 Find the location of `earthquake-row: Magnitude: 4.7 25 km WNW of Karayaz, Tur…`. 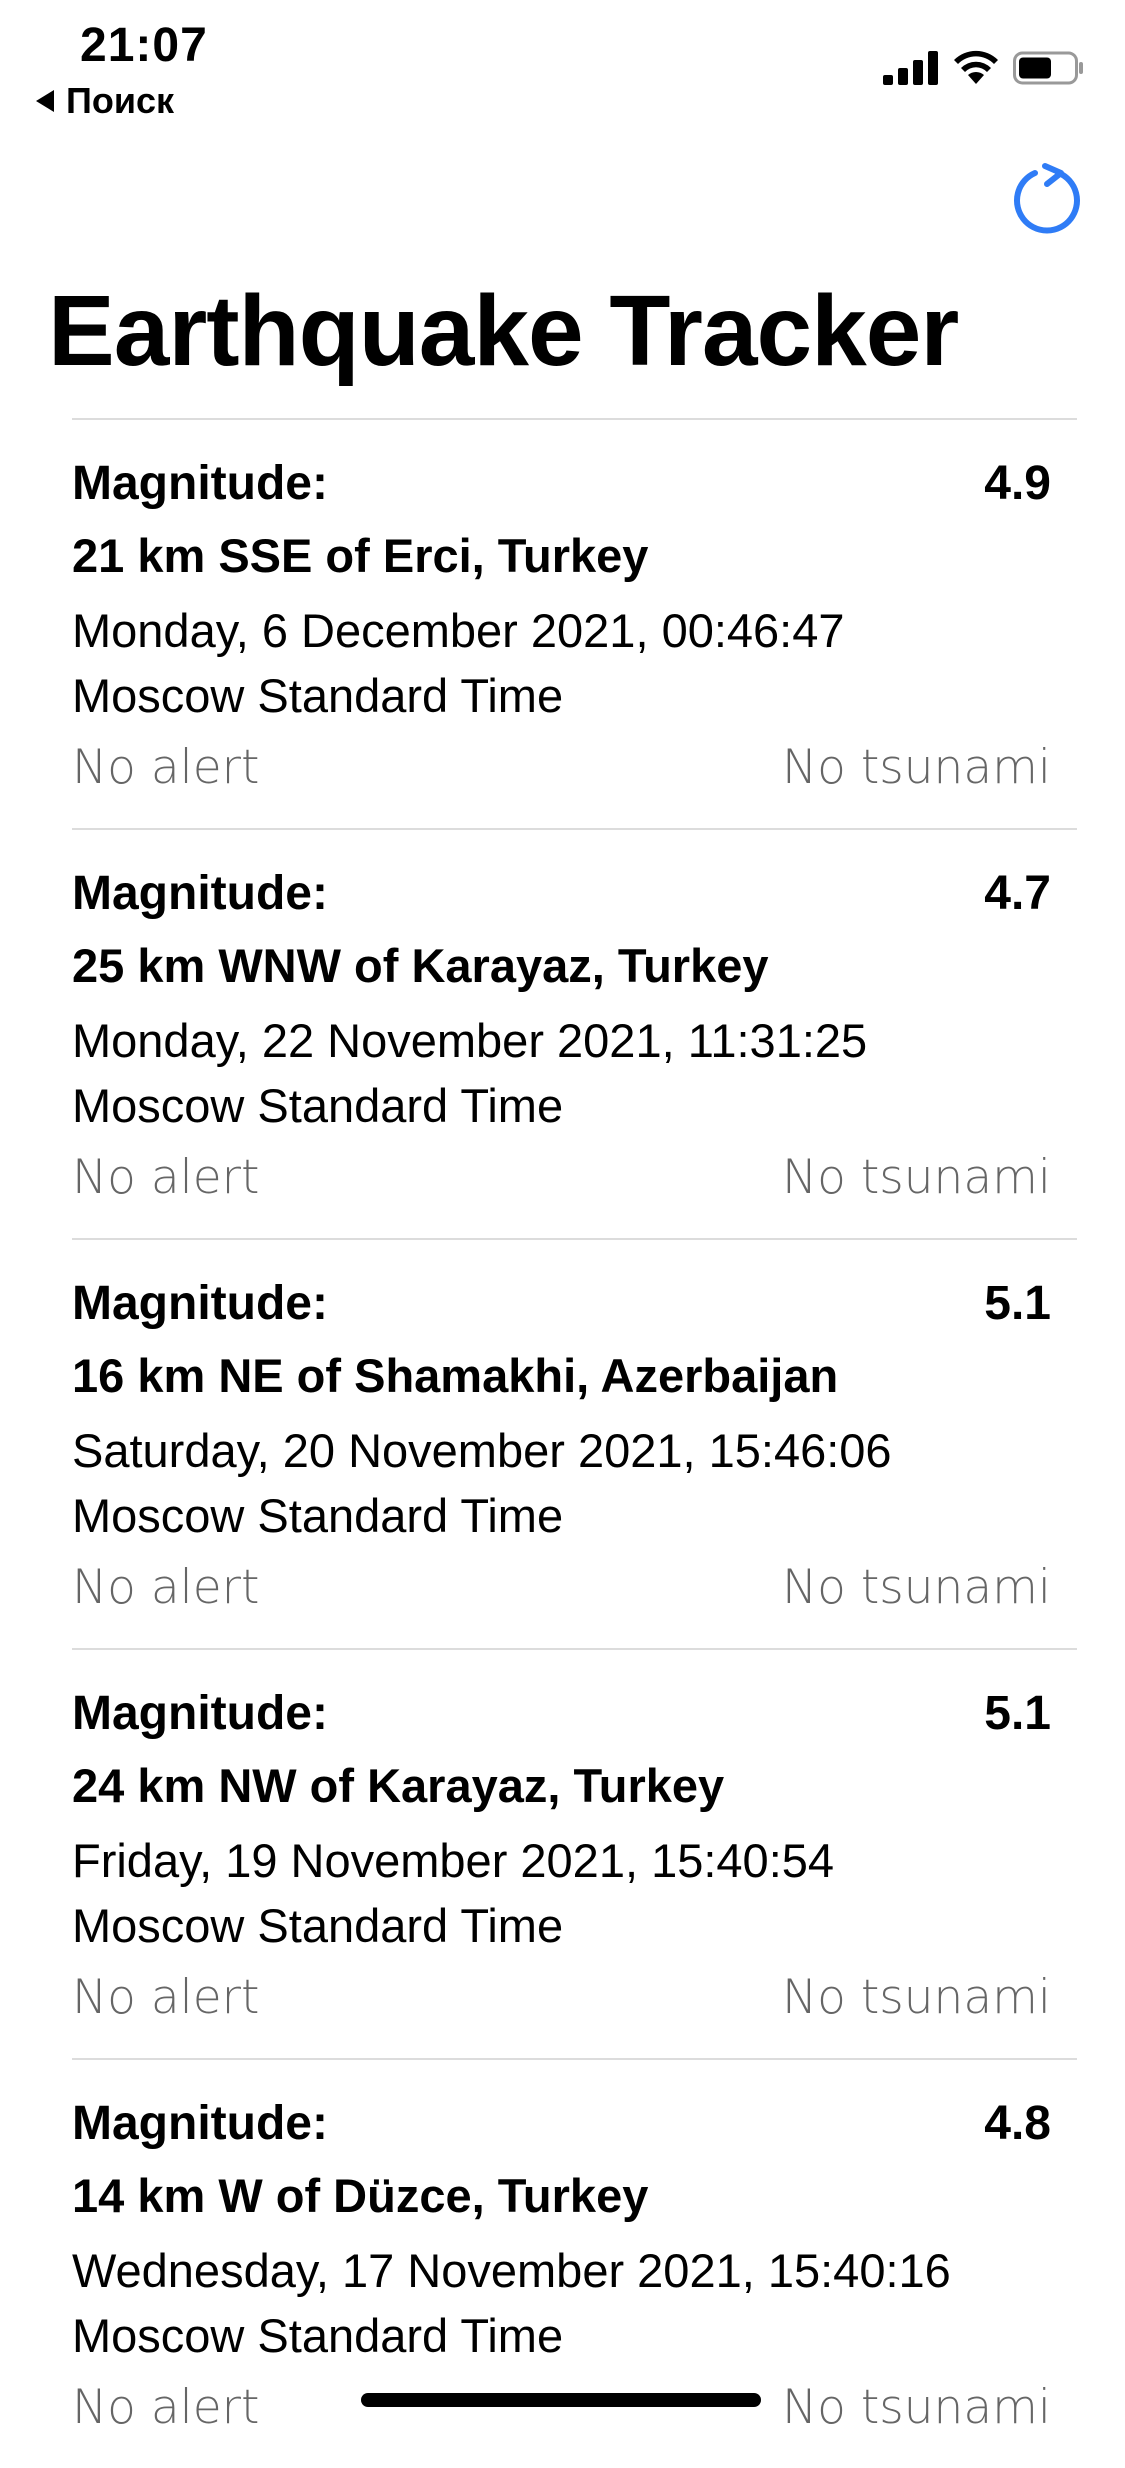

earthquake-row: Magnitude: 4.7 25 km WNW of Karayaz, Tur… is located at coordinates (574, 1033).